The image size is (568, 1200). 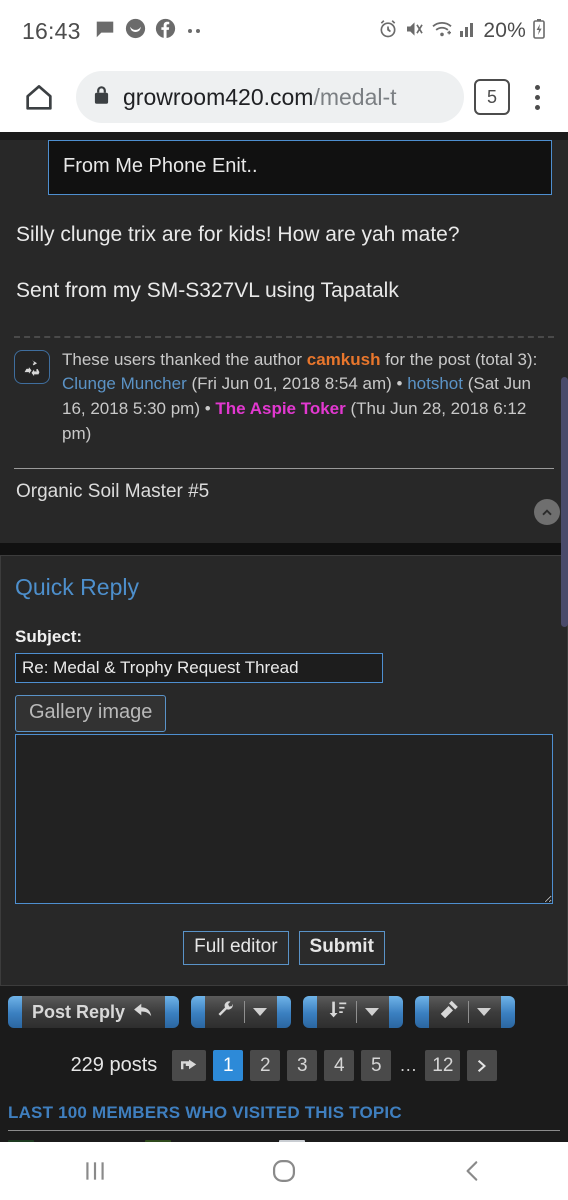 What do you see at coordinates (105, 31) in the screenshot?
I see `message-icon` at bounding box center [105, 31].